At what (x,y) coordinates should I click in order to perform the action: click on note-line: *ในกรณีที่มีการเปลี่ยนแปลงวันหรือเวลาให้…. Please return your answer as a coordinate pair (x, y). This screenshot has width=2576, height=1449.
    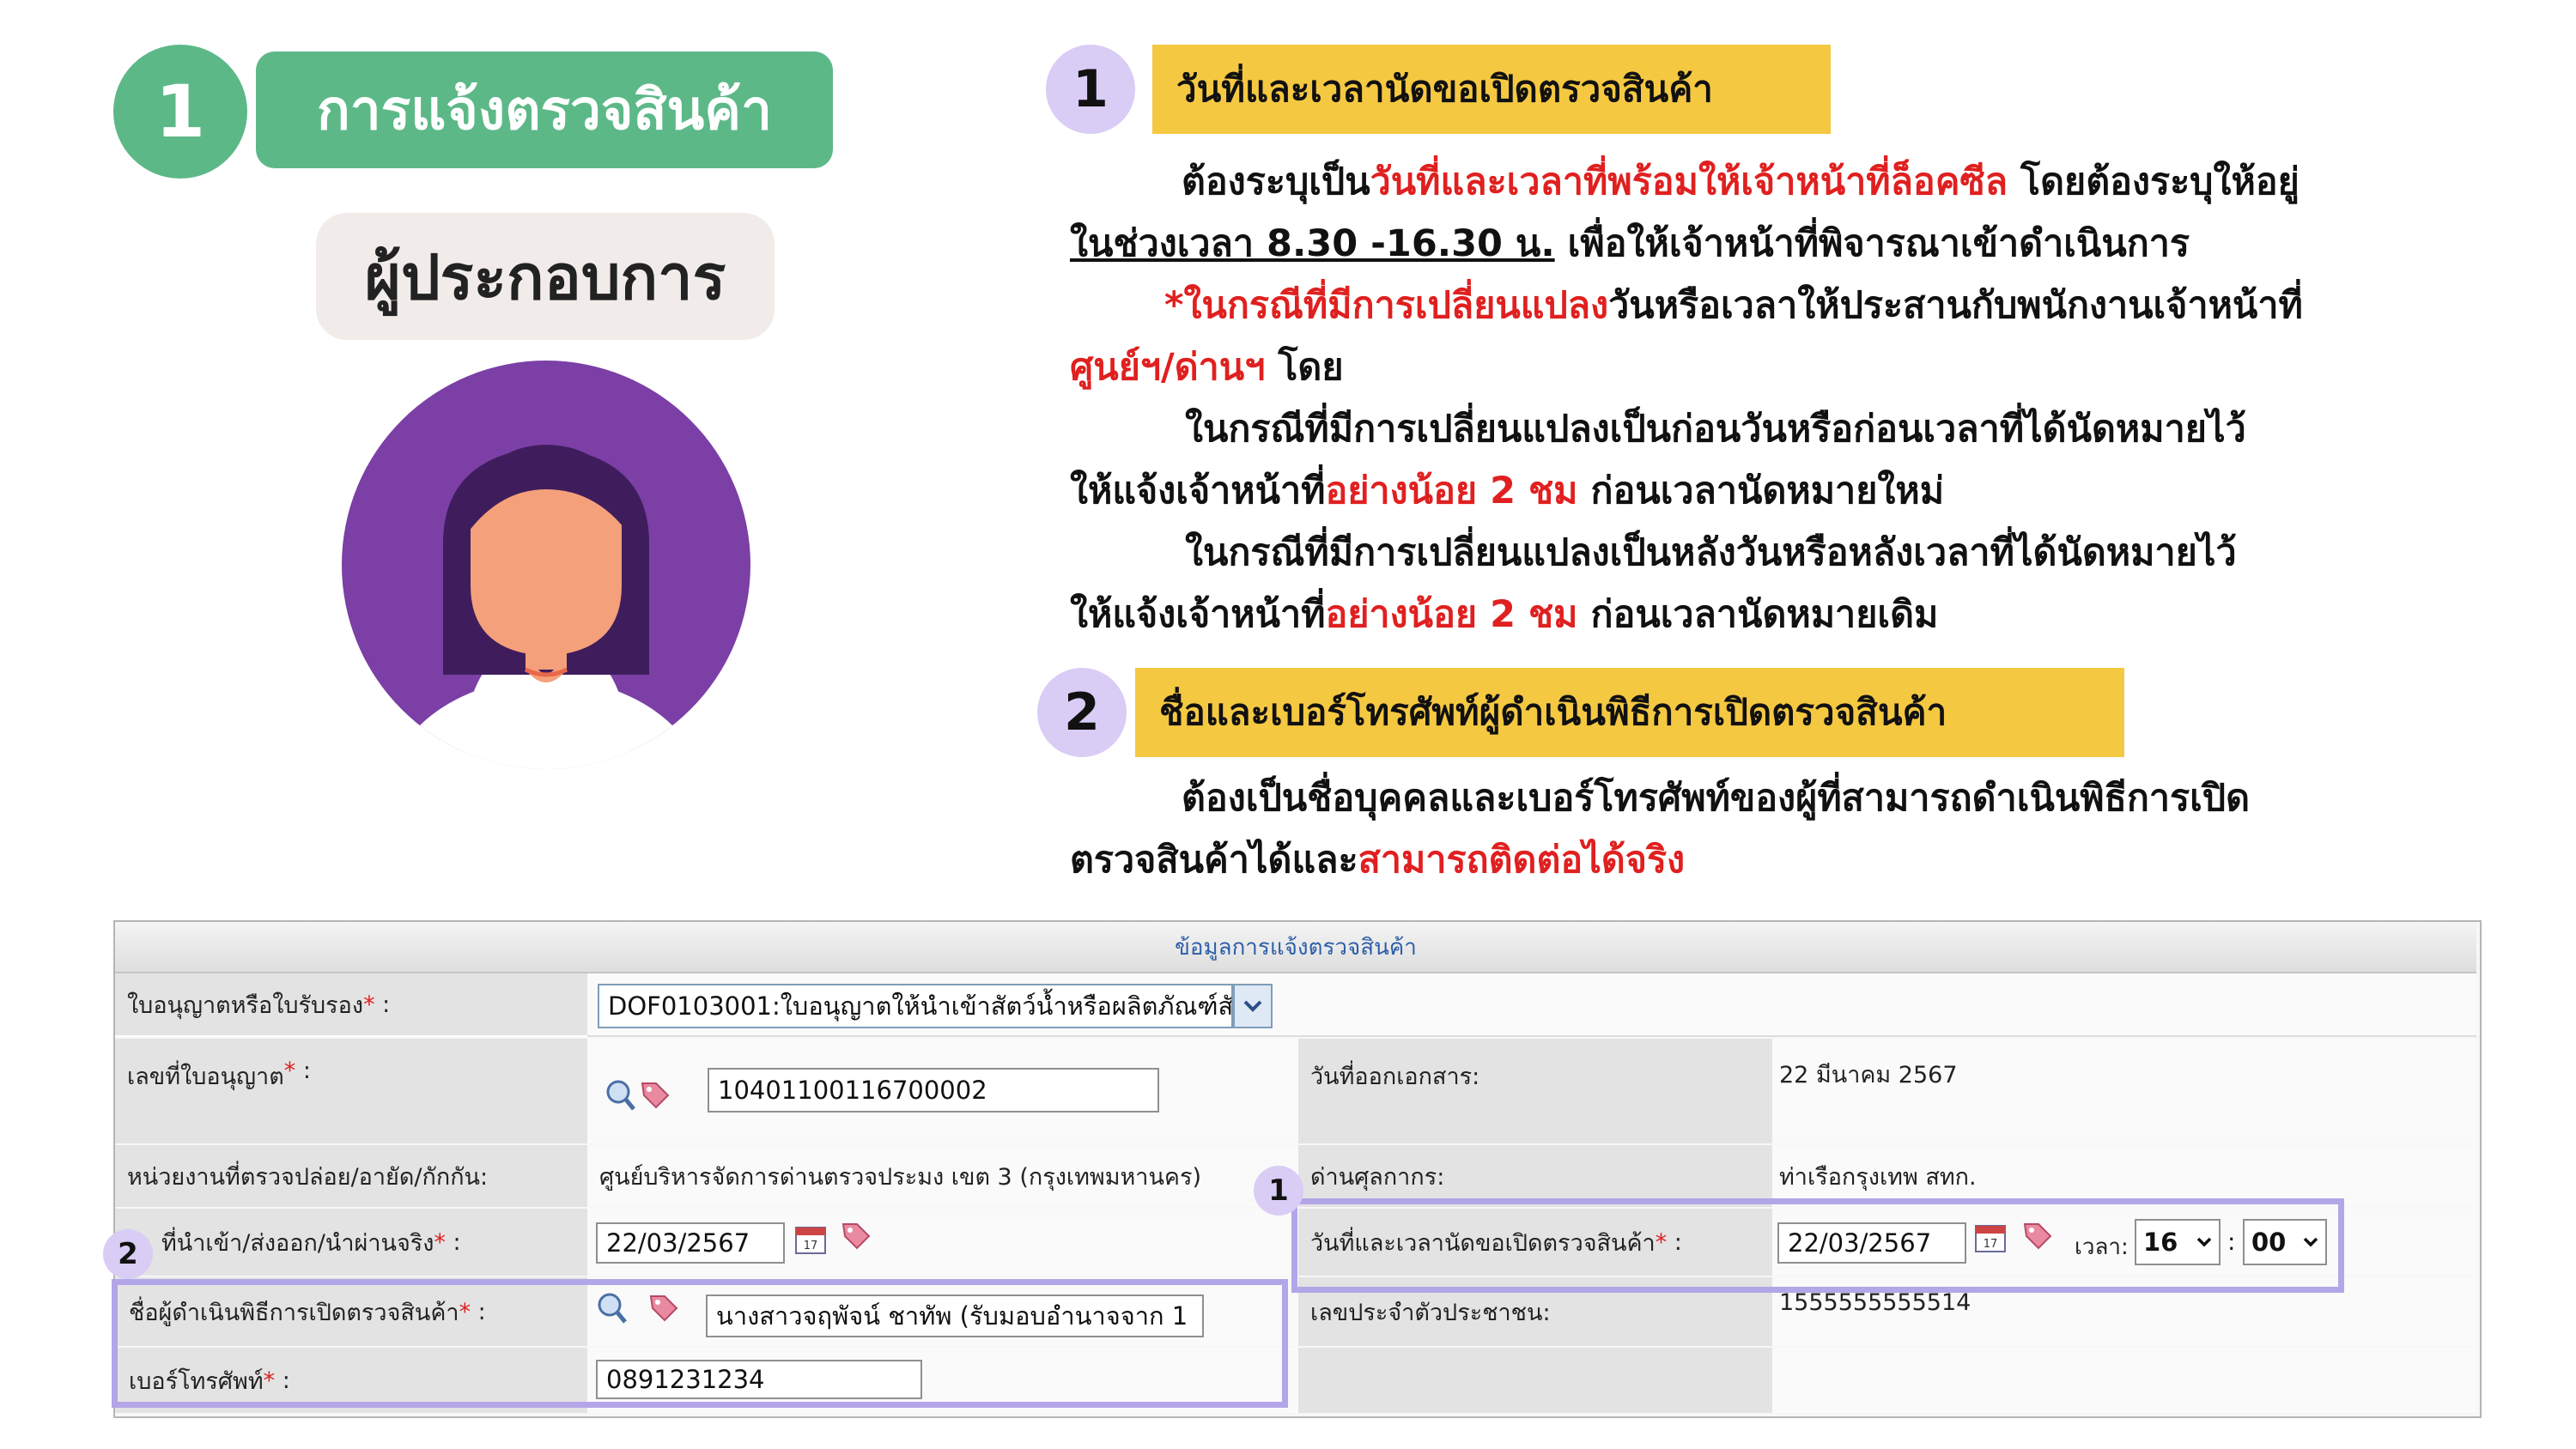
    Looking at the image, I should click on (1733, 305).